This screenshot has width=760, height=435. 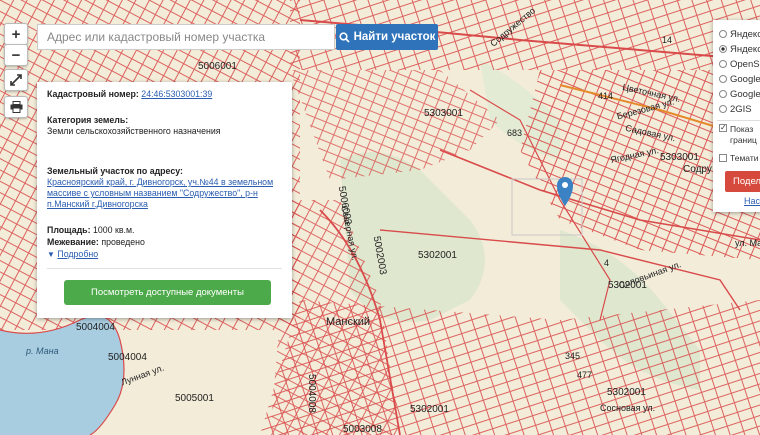 I want to click on quarter-label: 5005001, so click(x=194, y=398).